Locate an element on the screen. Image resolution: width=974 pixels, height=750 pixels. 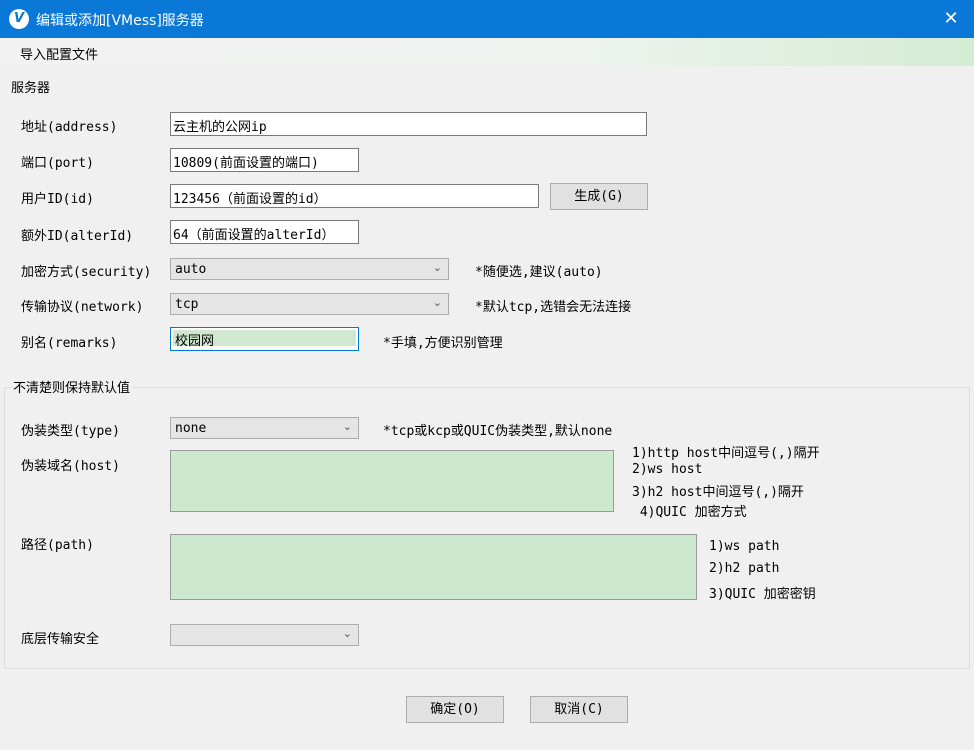
menu-import-config: 导入配置文件 is located at coordinates (59, 53).